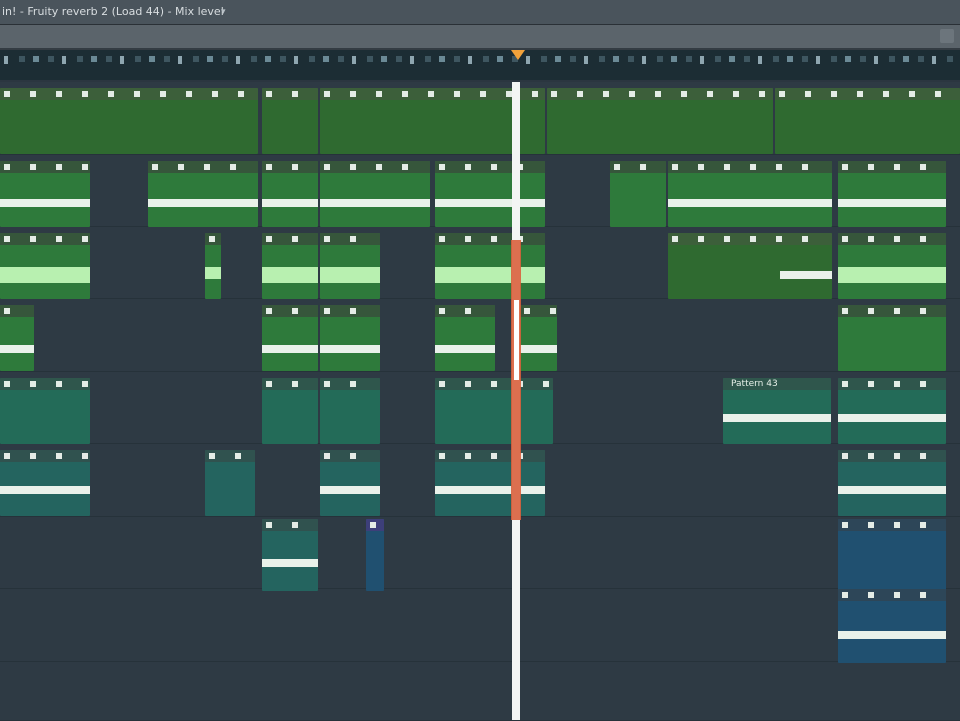 The height and width of the screenshot is (721, 960). I want to click on playhead-triangle-icon, so click(518, 55).